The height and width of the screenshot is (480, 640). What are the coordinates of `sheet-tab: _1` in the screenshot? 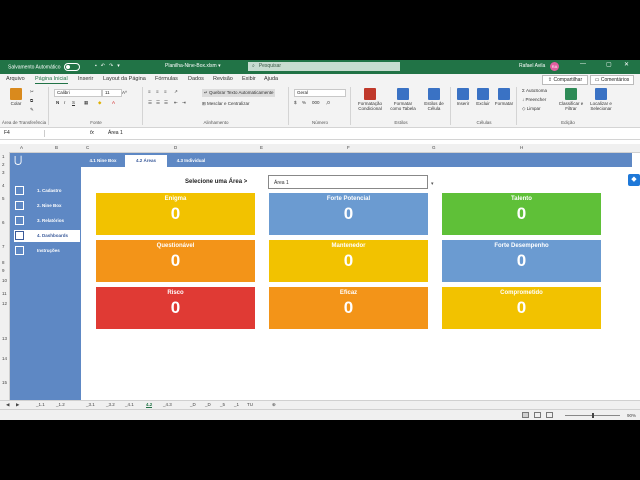 It's located at (236, 404).